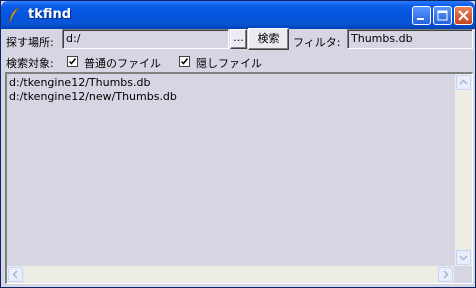 Image resolution: width=476 pixels, height=288 pixels. What do you see at coordinates (184, 61) in the screenshot?
I see `hidden-files-checkbox` at bounding box center [184, 61].